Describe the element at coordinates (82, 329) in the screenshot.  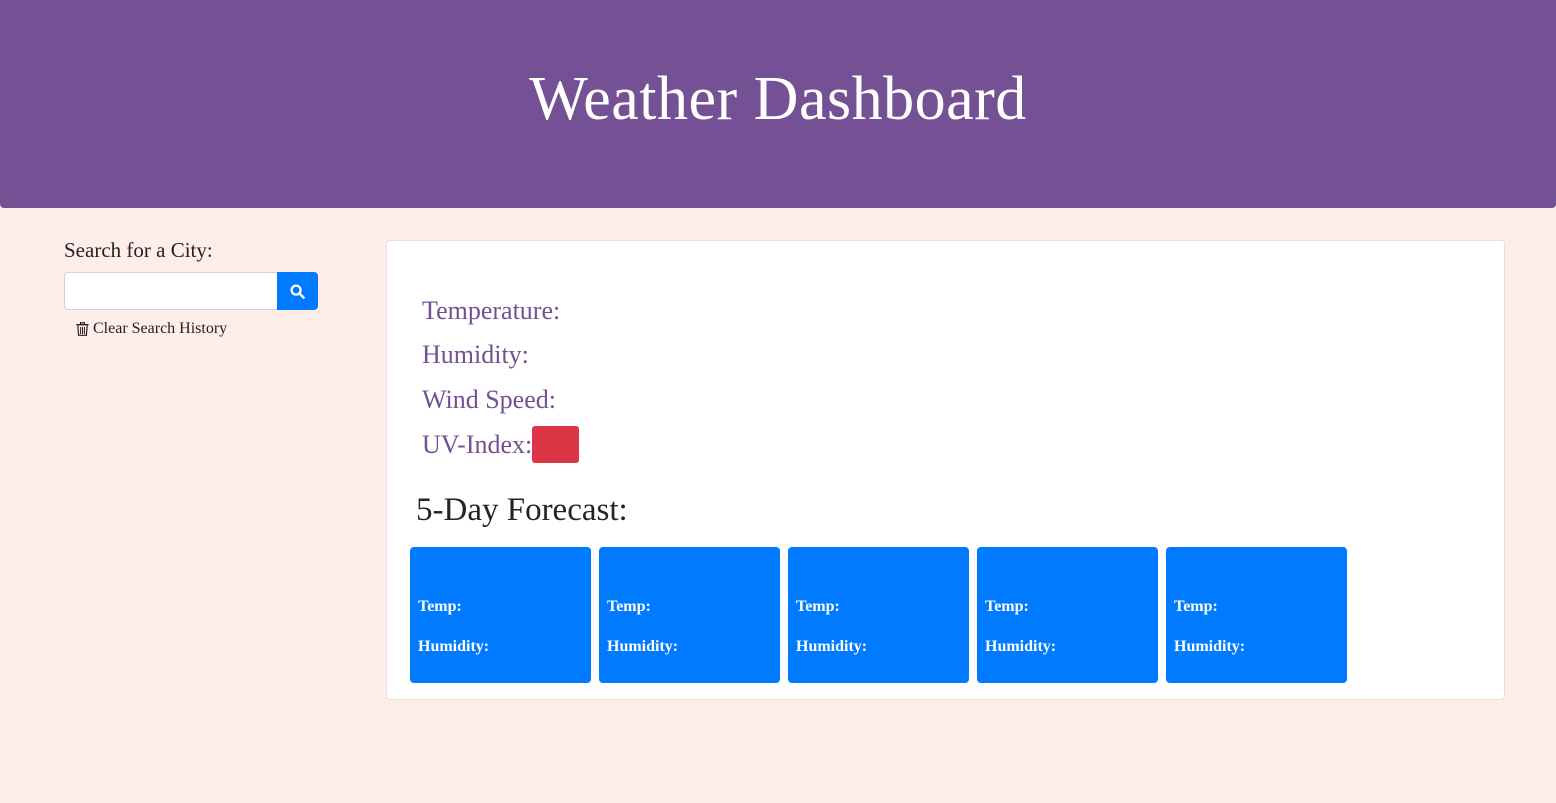
I see `trash-icon` at that location.